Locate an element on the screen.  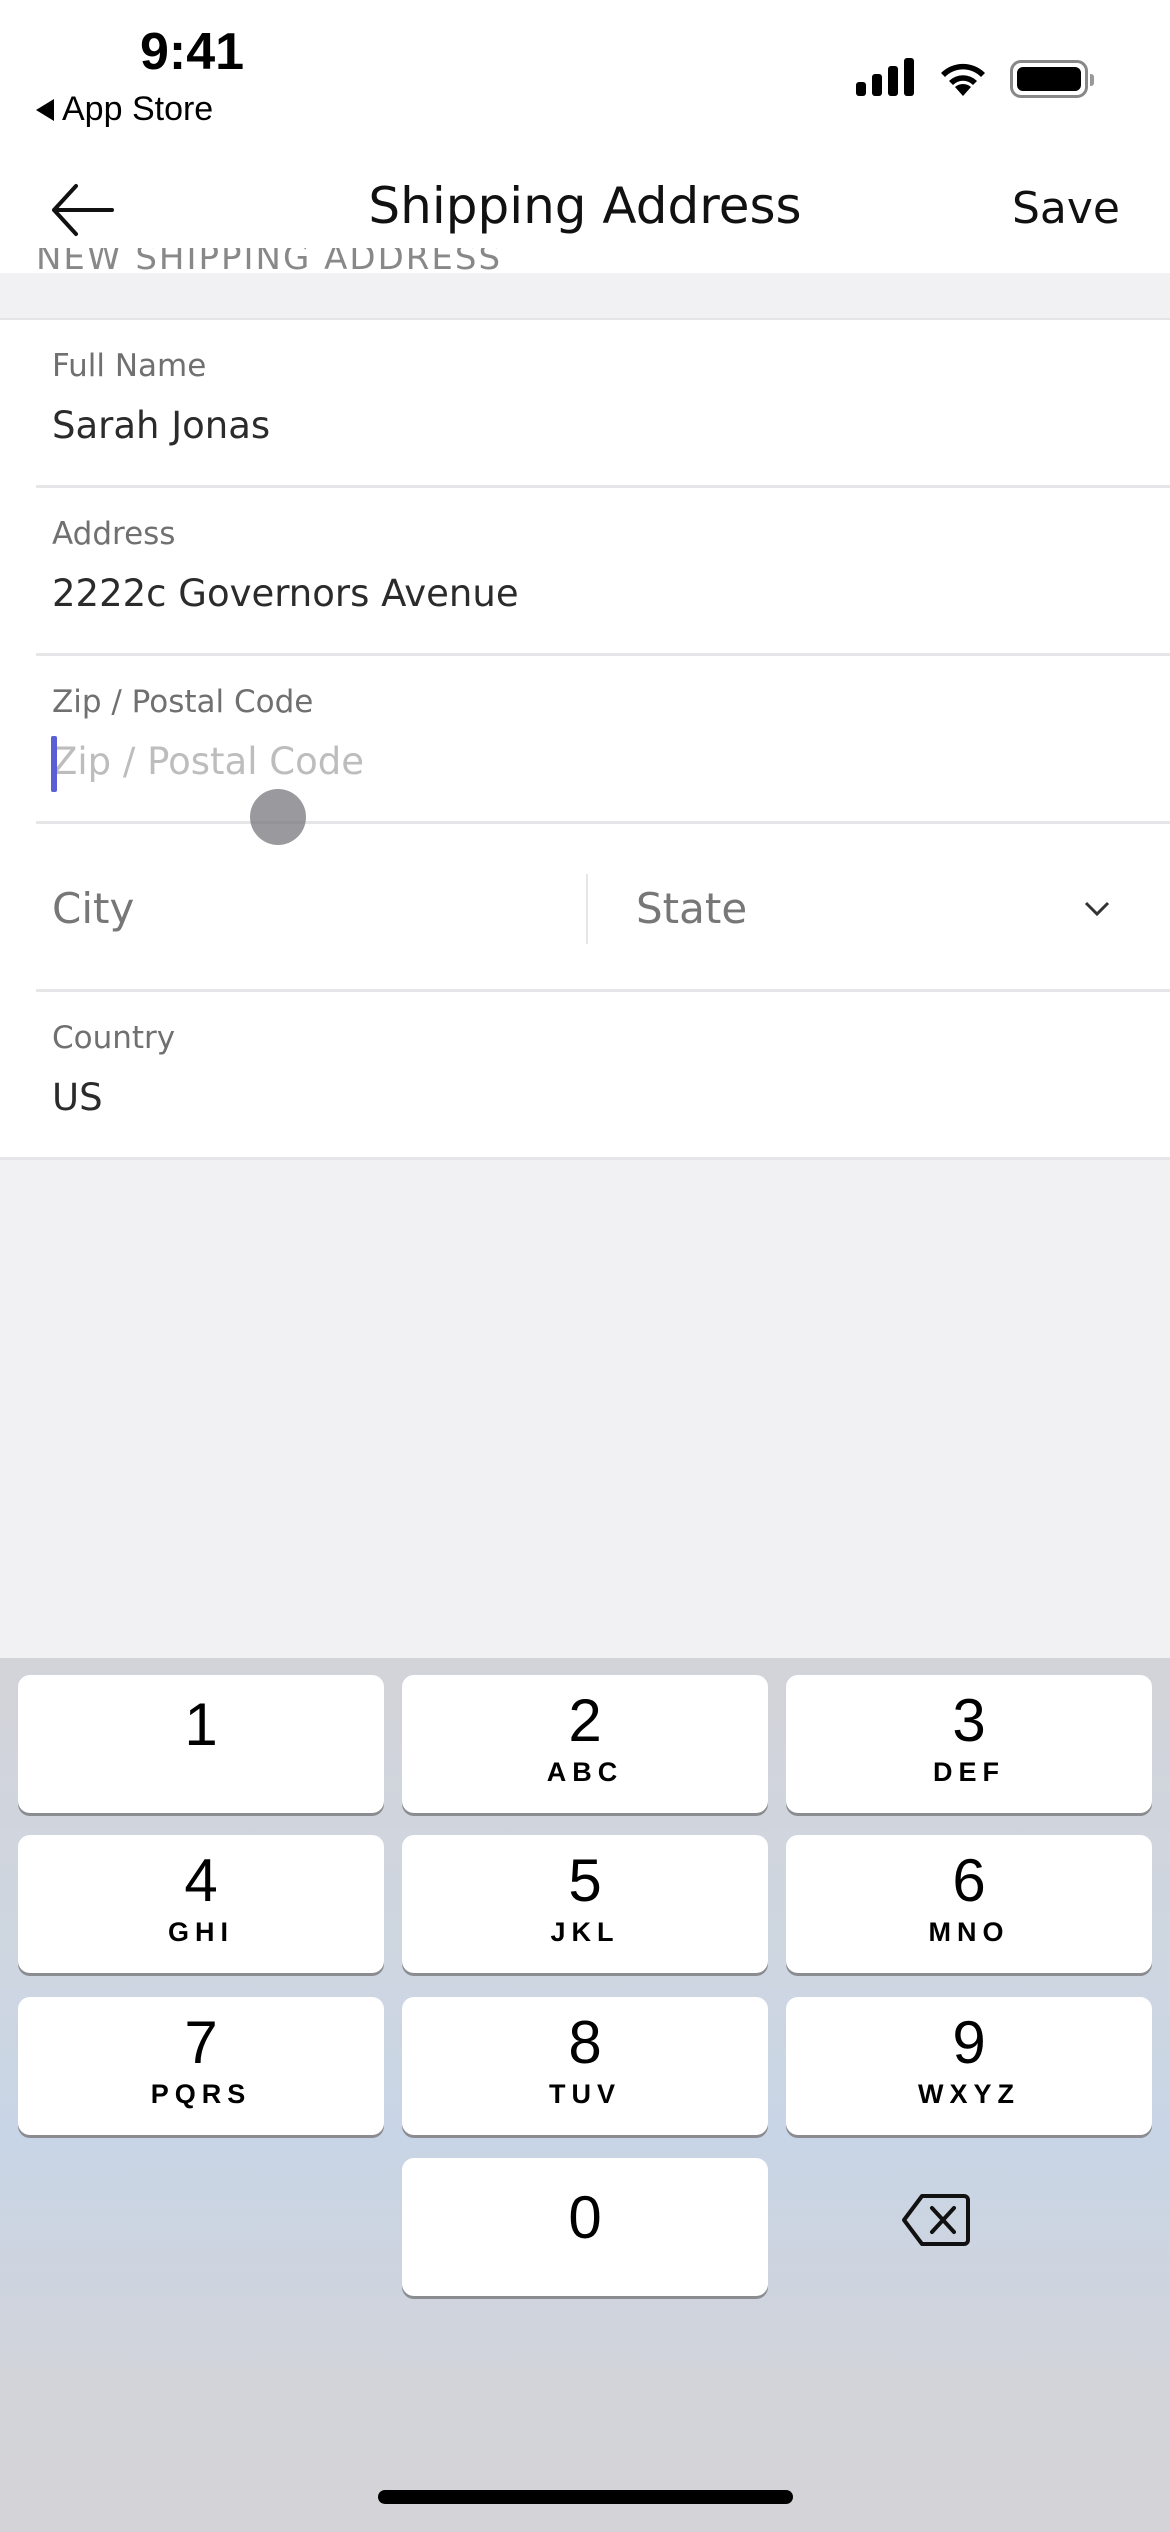
text-cursor is located at coordinates (54, 764).